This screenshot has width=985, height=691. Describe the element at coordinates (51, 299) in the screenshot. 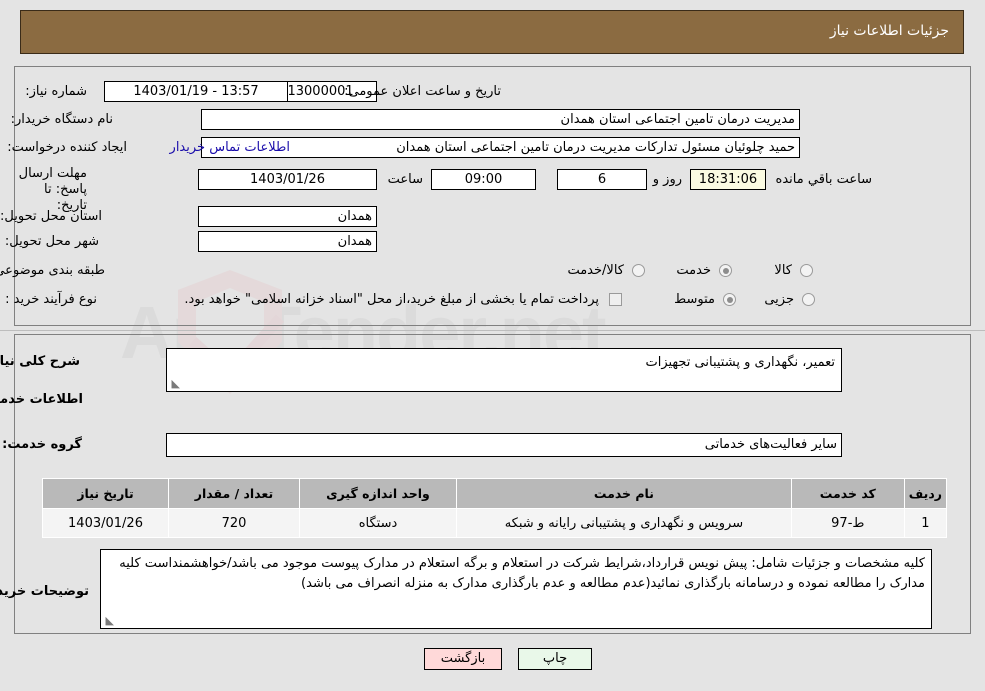

I see `process-label: نوع فرآیند خرید :` at that location.